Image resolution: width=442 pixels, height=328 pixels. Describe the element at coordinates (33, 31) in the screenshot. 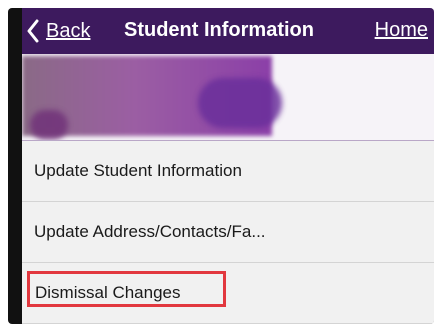

I see `chevron-left-icon` at that location.